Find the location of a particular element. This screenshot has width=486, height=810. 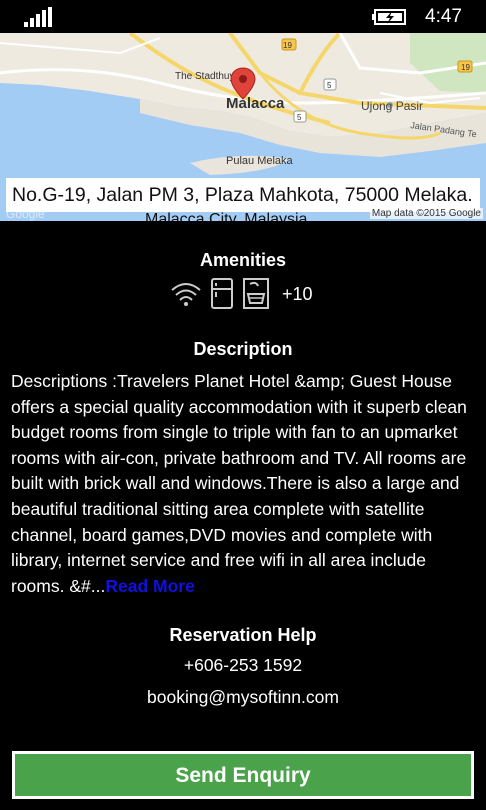

battery-charging-icon is located at coordinates (389, 17).